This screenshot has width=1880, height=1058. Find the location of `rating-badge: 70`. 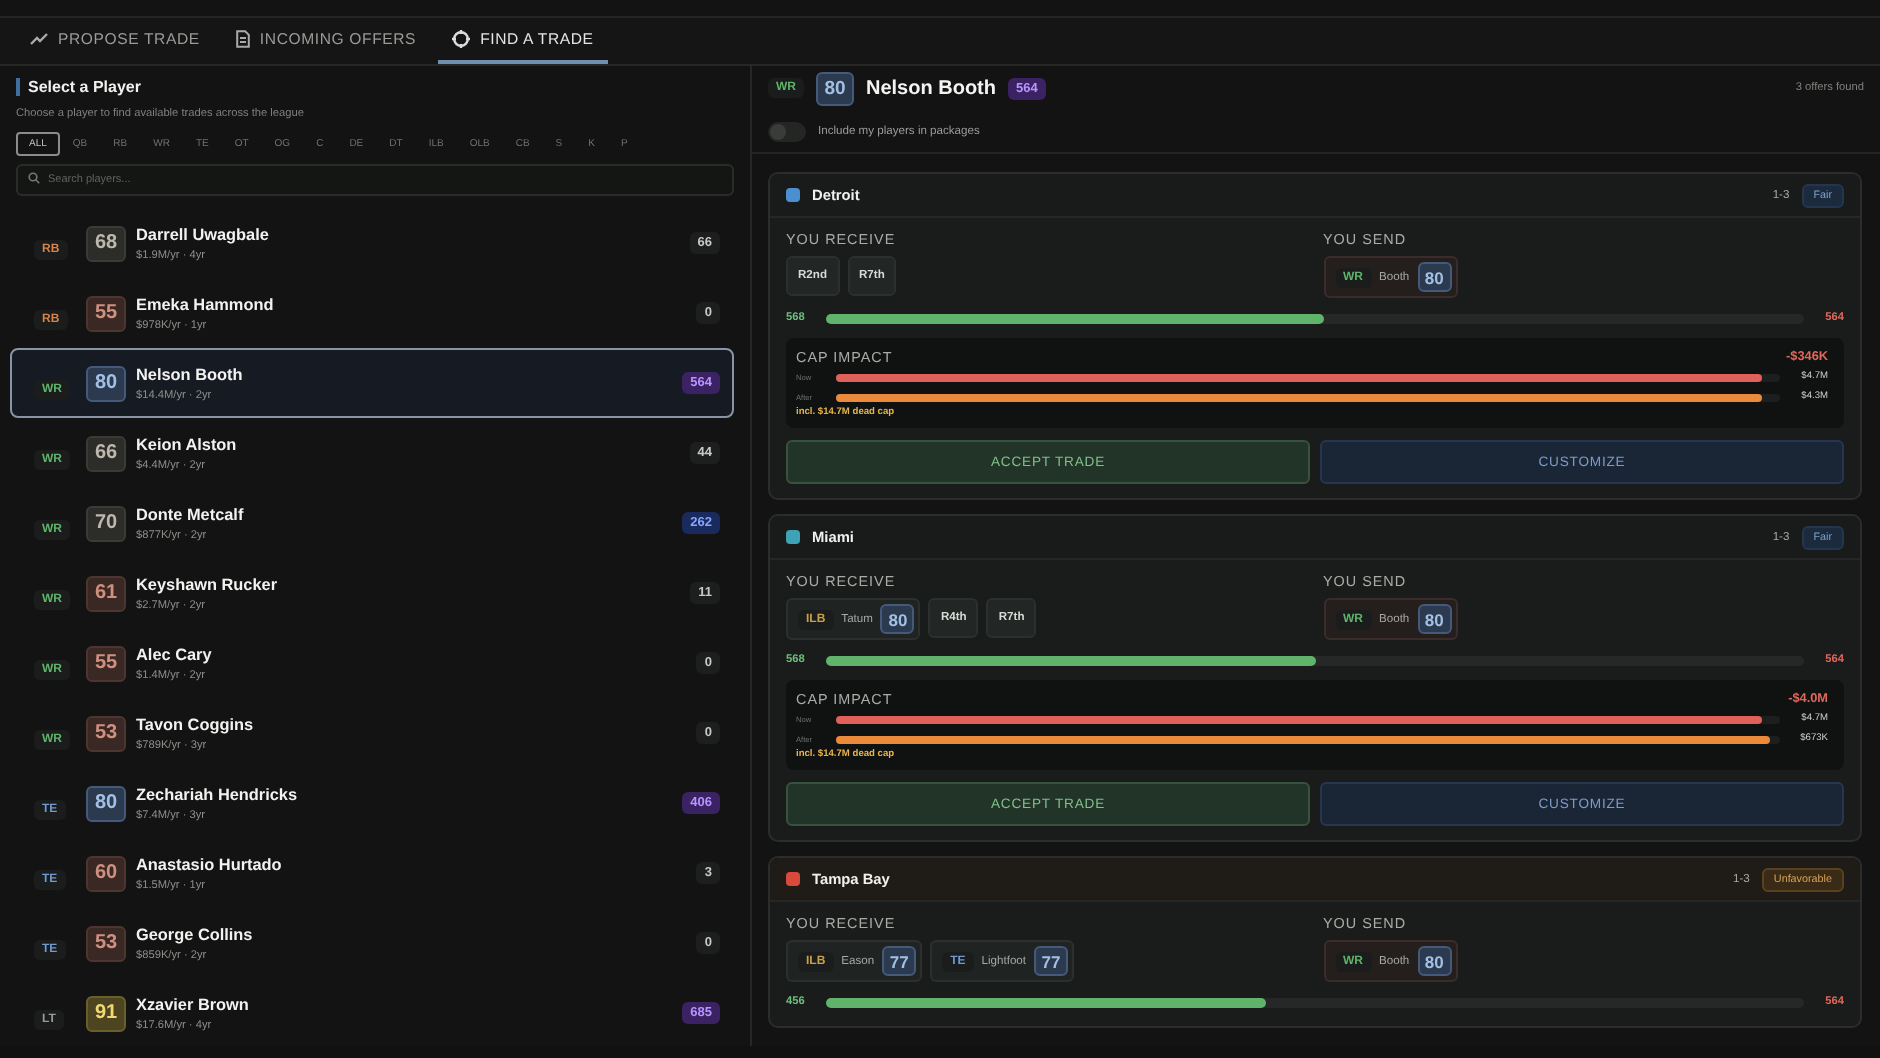

rating-badge: 70 is located at coordinates (106, 523).